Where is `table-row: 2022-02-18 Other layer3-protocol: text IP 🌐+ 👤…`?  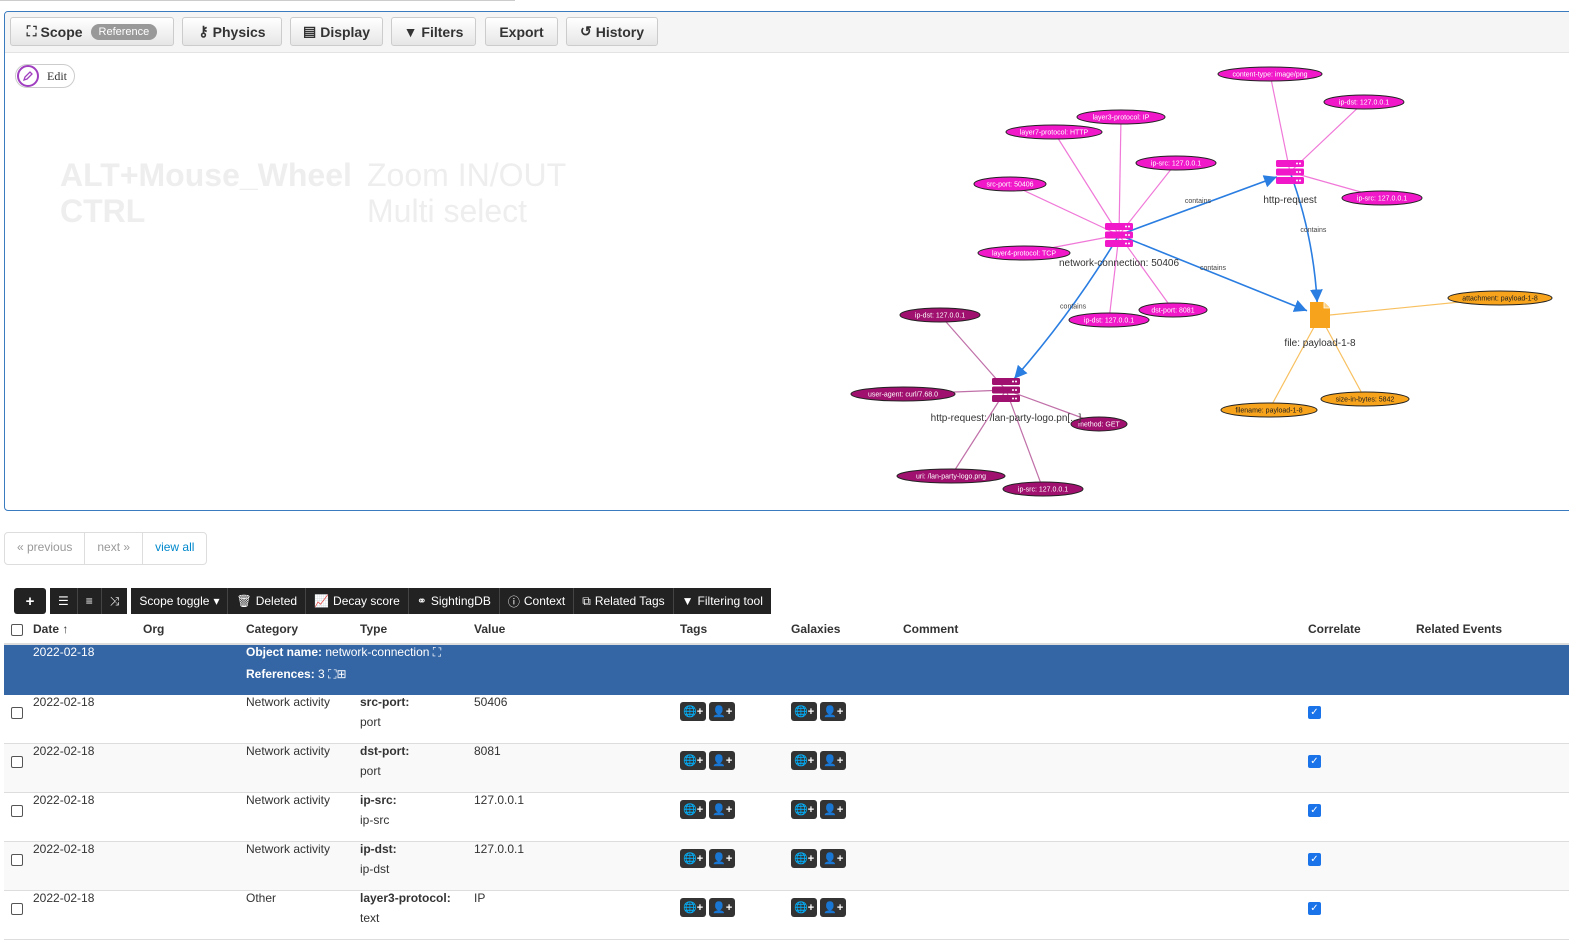
table-row: 2022-02-18 Other layer3-protocol: text IP 🌐+ 👤… is located at coordinates (786, 915).